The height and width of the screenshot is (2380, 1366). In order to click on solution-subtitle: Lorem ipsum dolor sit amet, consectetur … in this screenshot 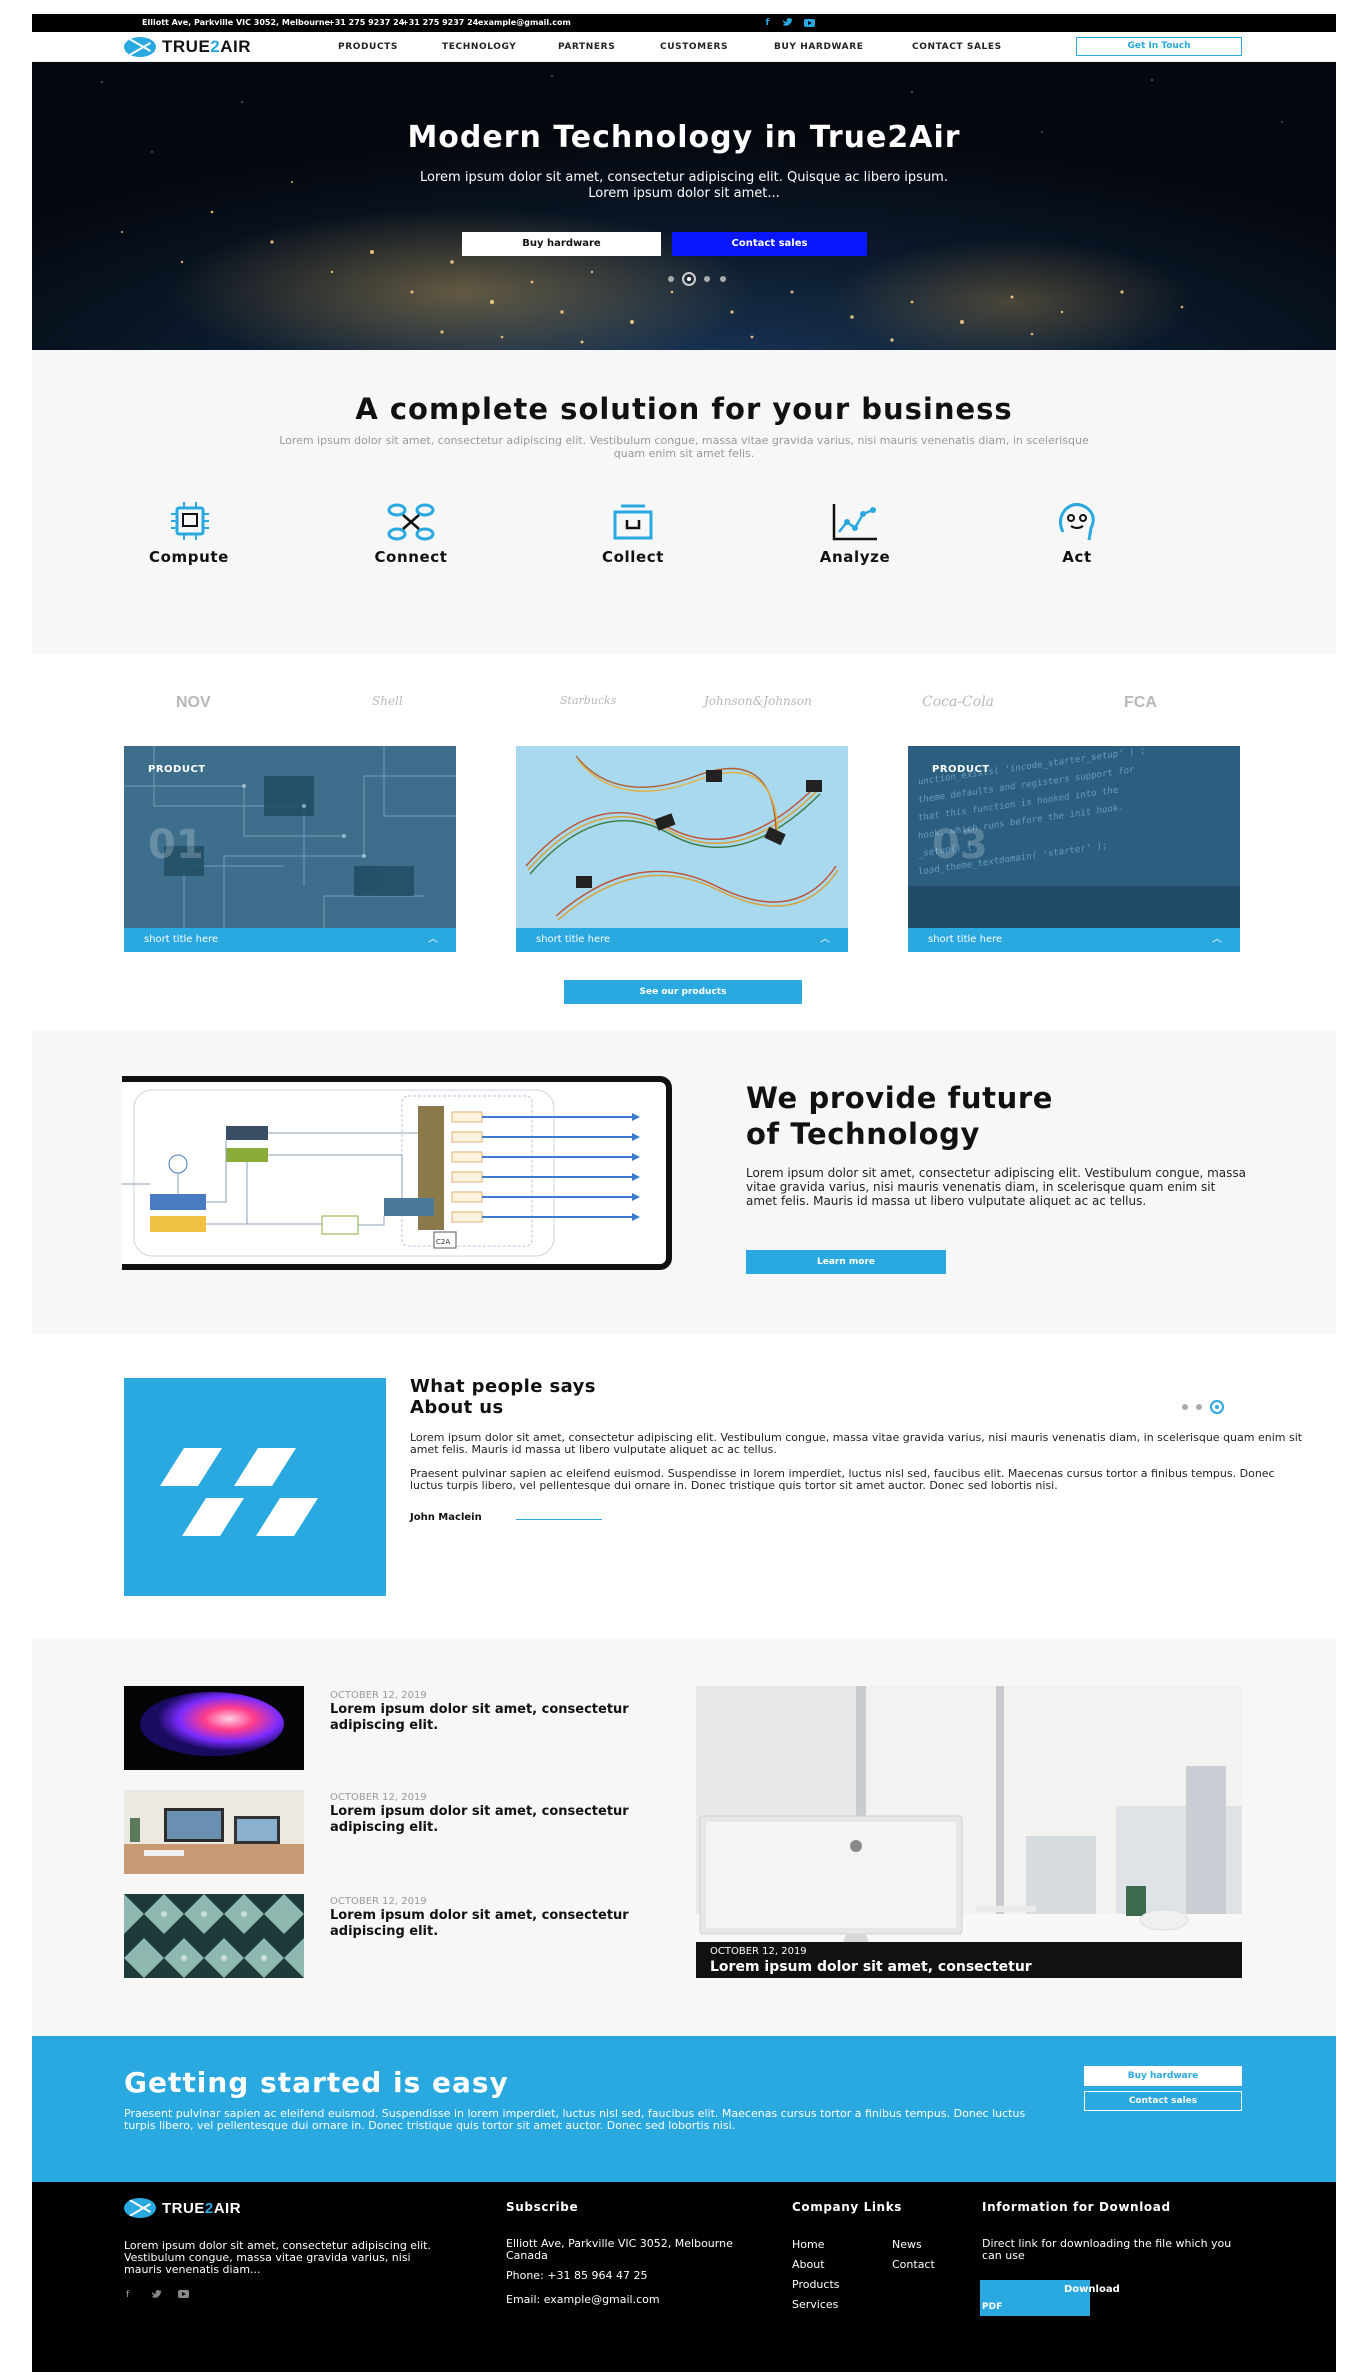, I will do `click(684, 447)`.